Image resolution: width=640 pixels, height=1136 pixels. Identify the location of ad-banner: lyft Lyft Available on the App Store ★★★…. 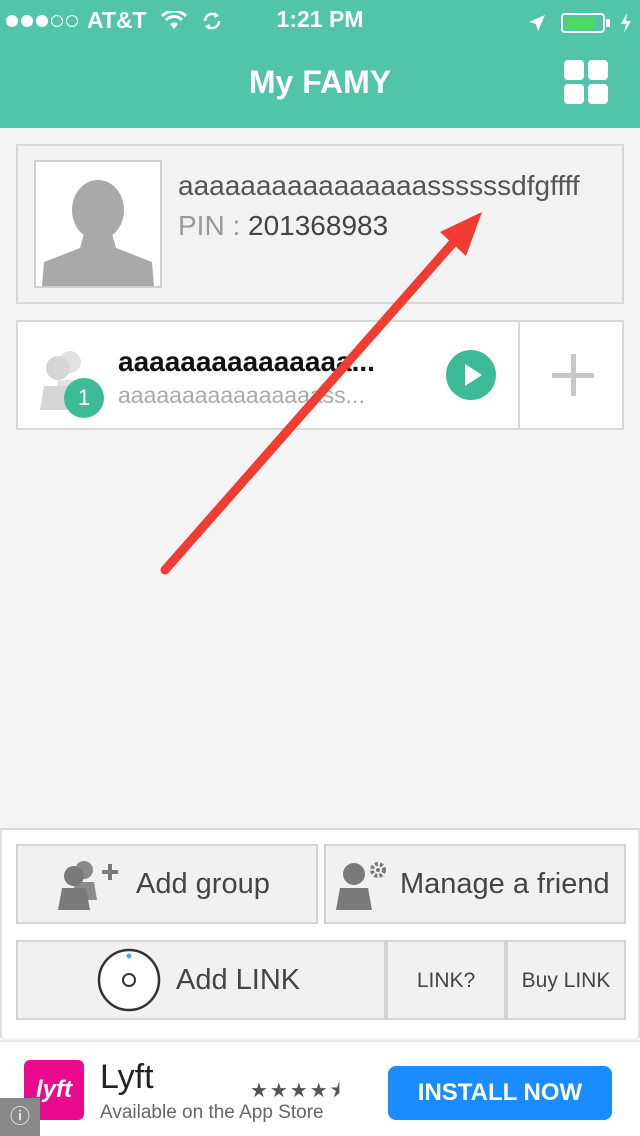
(320, 1088).